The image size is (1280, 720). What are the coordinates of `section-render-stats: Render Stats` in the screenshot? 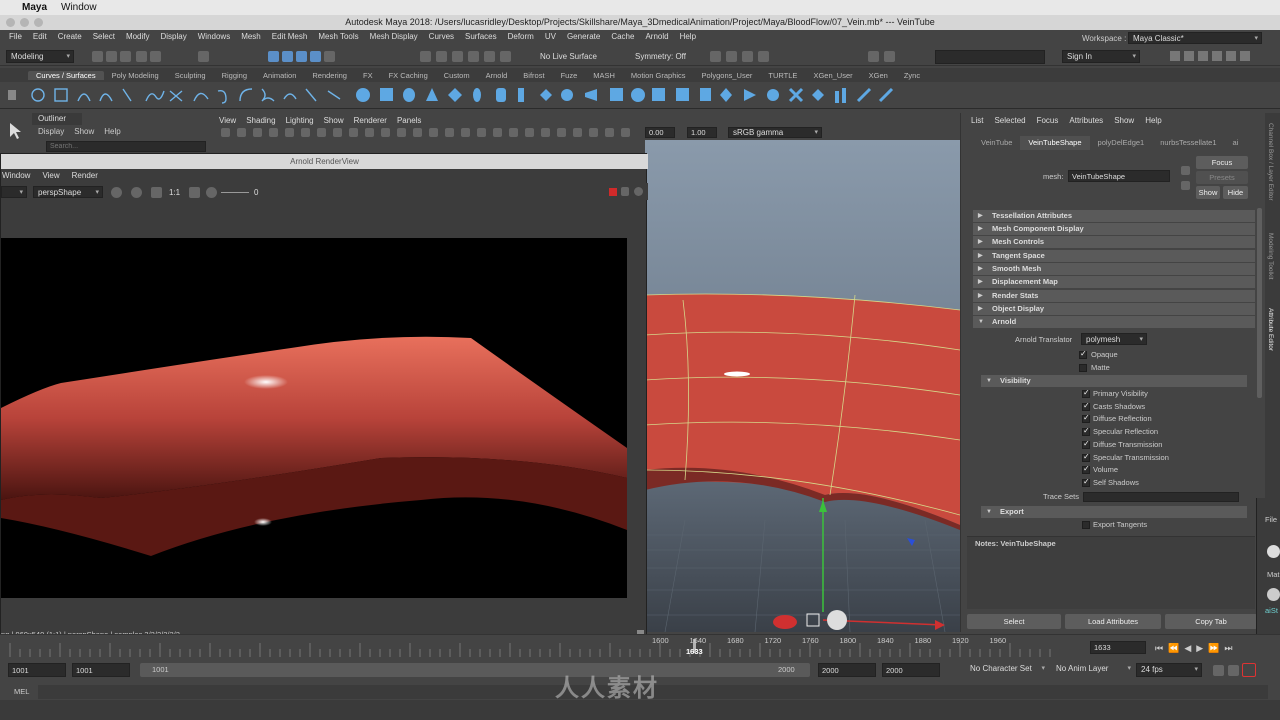 It's located at (1114, 296).